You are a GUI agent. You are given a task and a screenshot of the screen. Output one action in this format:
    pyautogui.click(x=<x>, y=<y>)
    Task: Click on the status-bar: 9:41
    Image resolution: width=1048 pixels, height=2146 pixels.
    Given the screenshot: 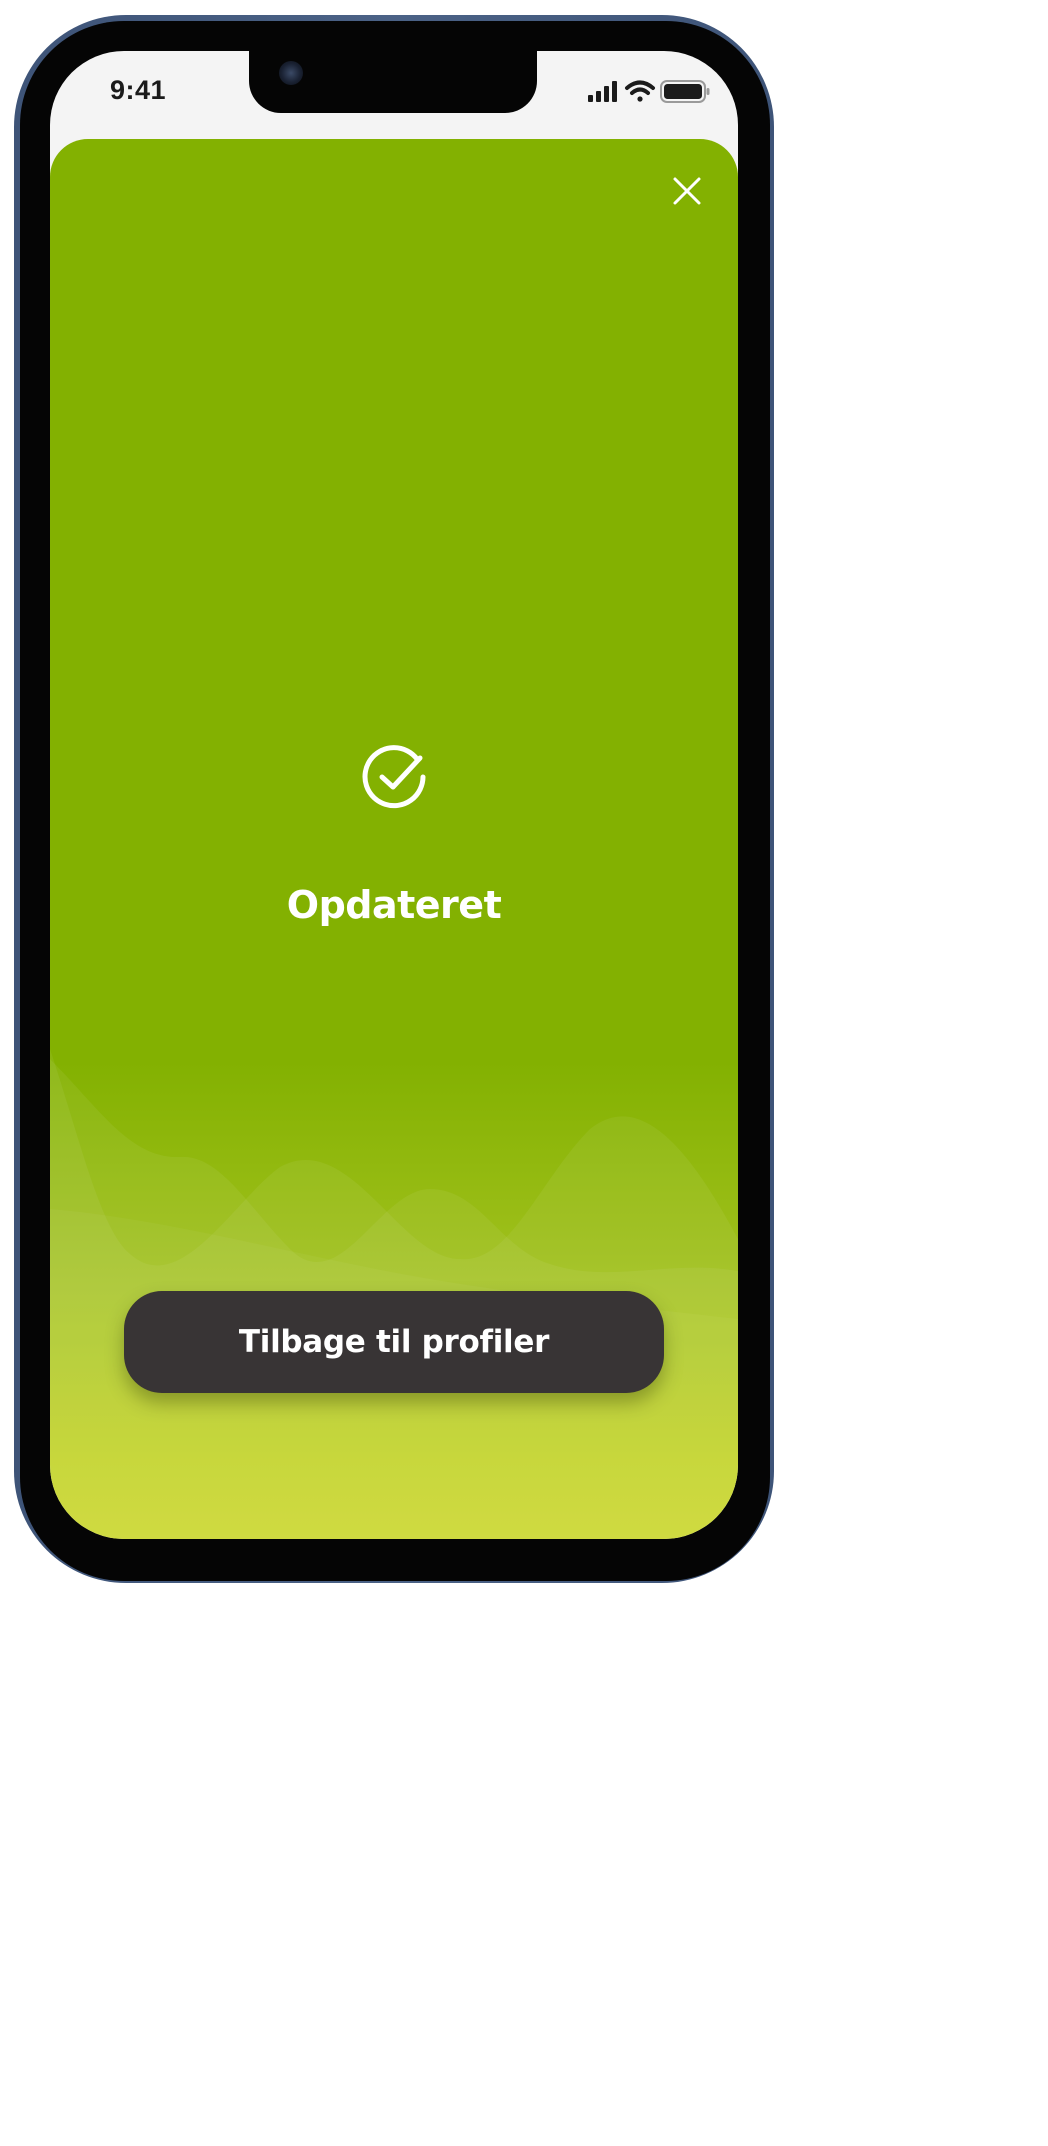 What is the action you would take?
    pyautogui.click(x=394, y=95)
    